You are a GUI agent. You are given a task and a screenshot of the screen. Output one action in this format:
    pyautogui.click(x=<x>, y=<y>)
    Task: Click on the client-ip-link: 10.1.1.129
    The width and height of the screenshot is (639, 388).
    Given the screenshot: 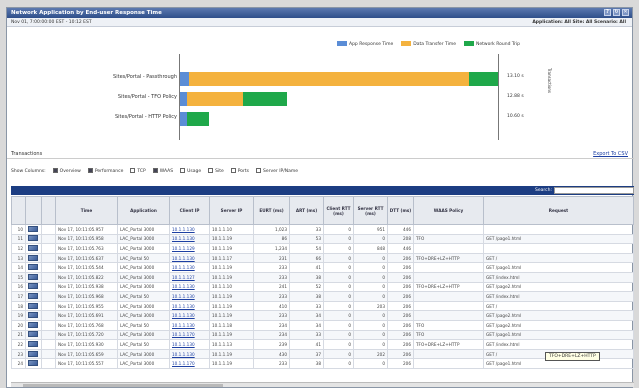 What is the action you would take?
    pyautogui.click(x=189, y=248)
    